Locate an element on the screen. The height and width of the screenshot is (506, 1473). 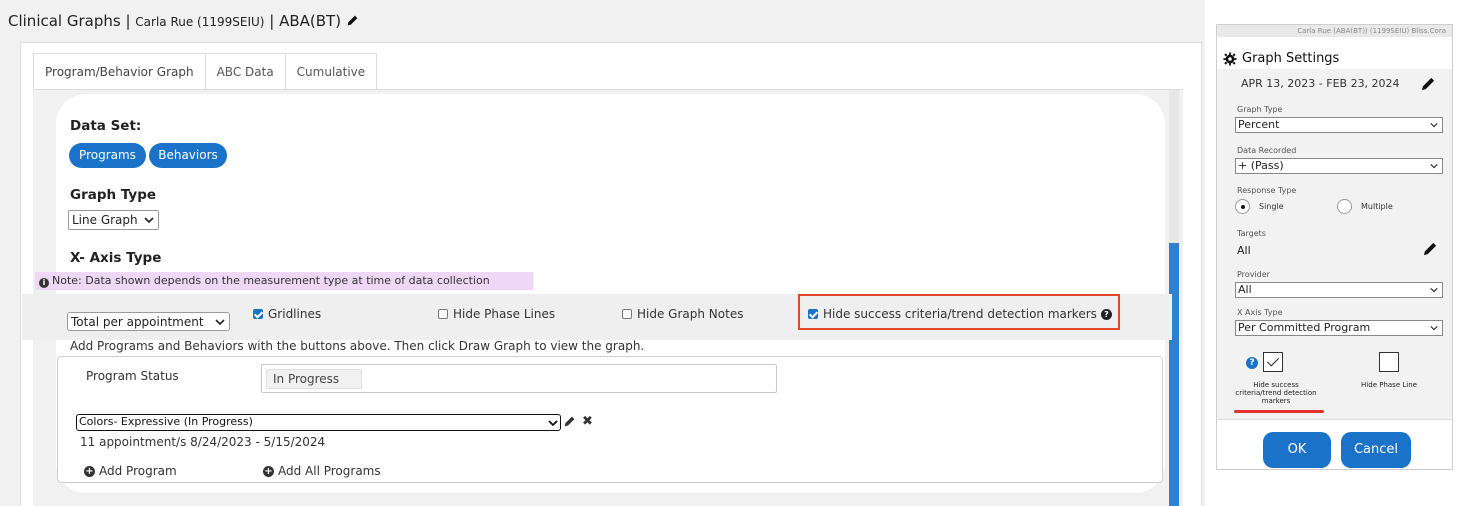
add-program-button: + Add Program is located at coordinates (130, 471).